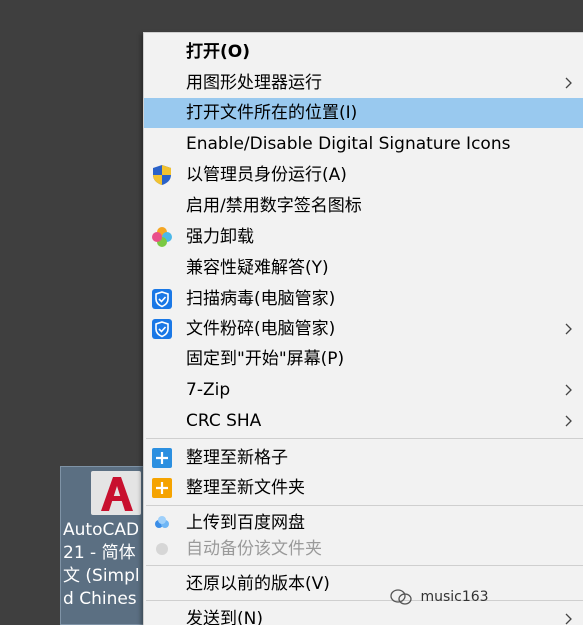 This screenshot has width=583, height=625. Describe the element at coordinates (261, 329) in the screenshot. I see `menu-item-label: 文件粉碎(电脑管家)` at that location.